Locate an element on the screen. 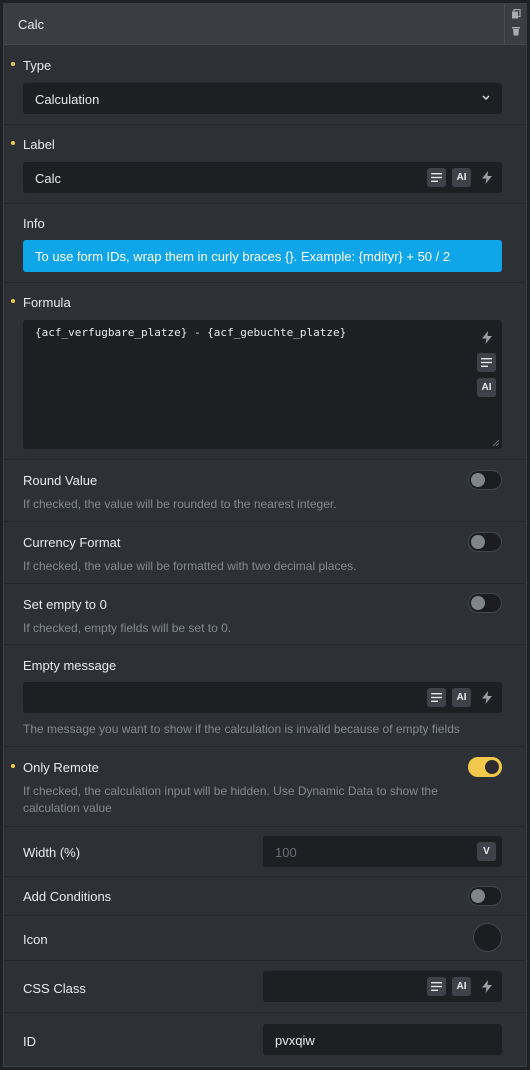 The width and height of the screenshot is (530, 1070). id-control: ID pvxqiw is located at coordinates (265, 1039).